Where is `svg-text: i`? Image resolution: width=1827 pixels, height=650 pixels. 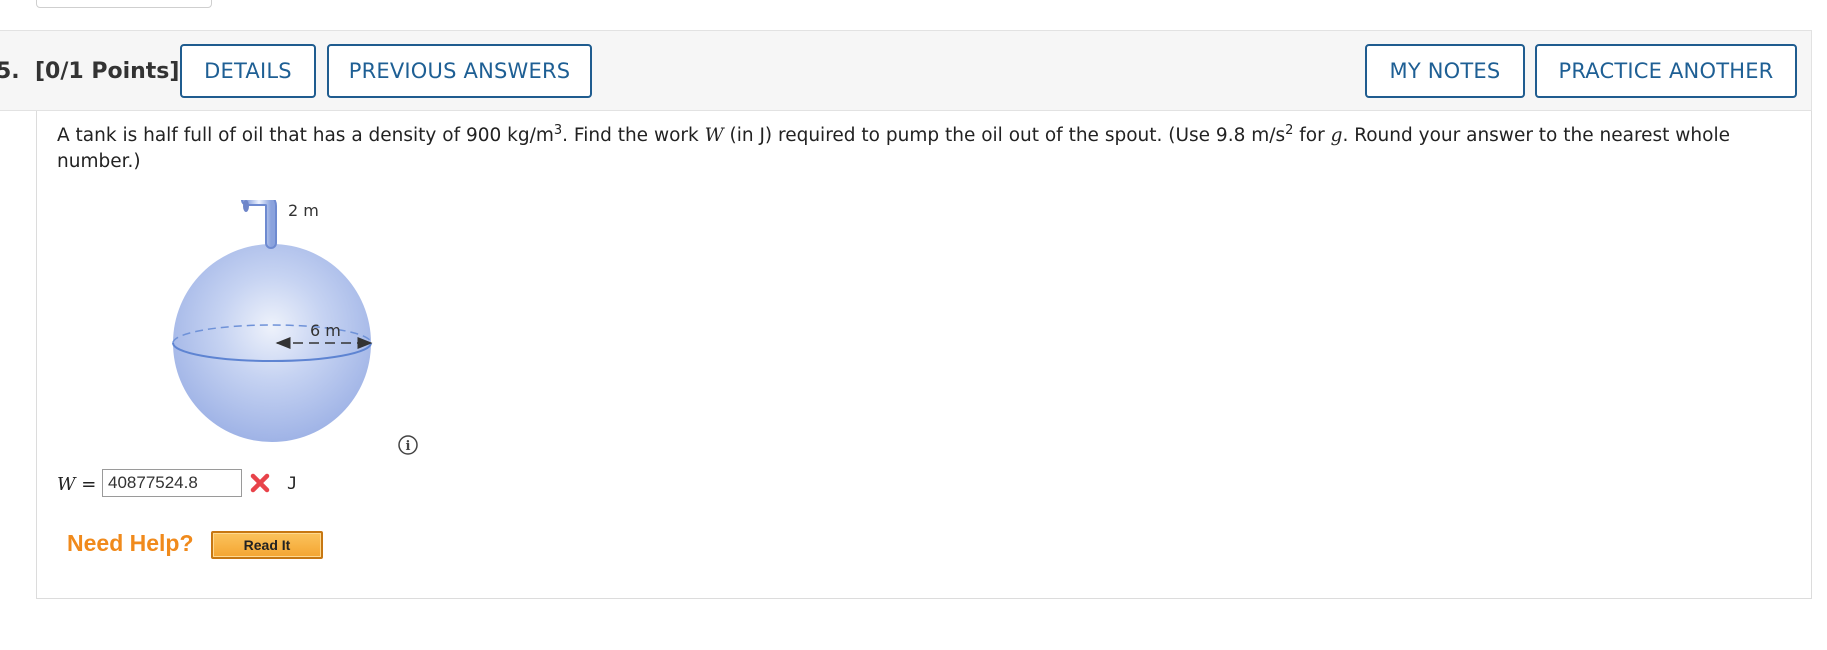
svg-text: i is located at coordinates (408, 446).